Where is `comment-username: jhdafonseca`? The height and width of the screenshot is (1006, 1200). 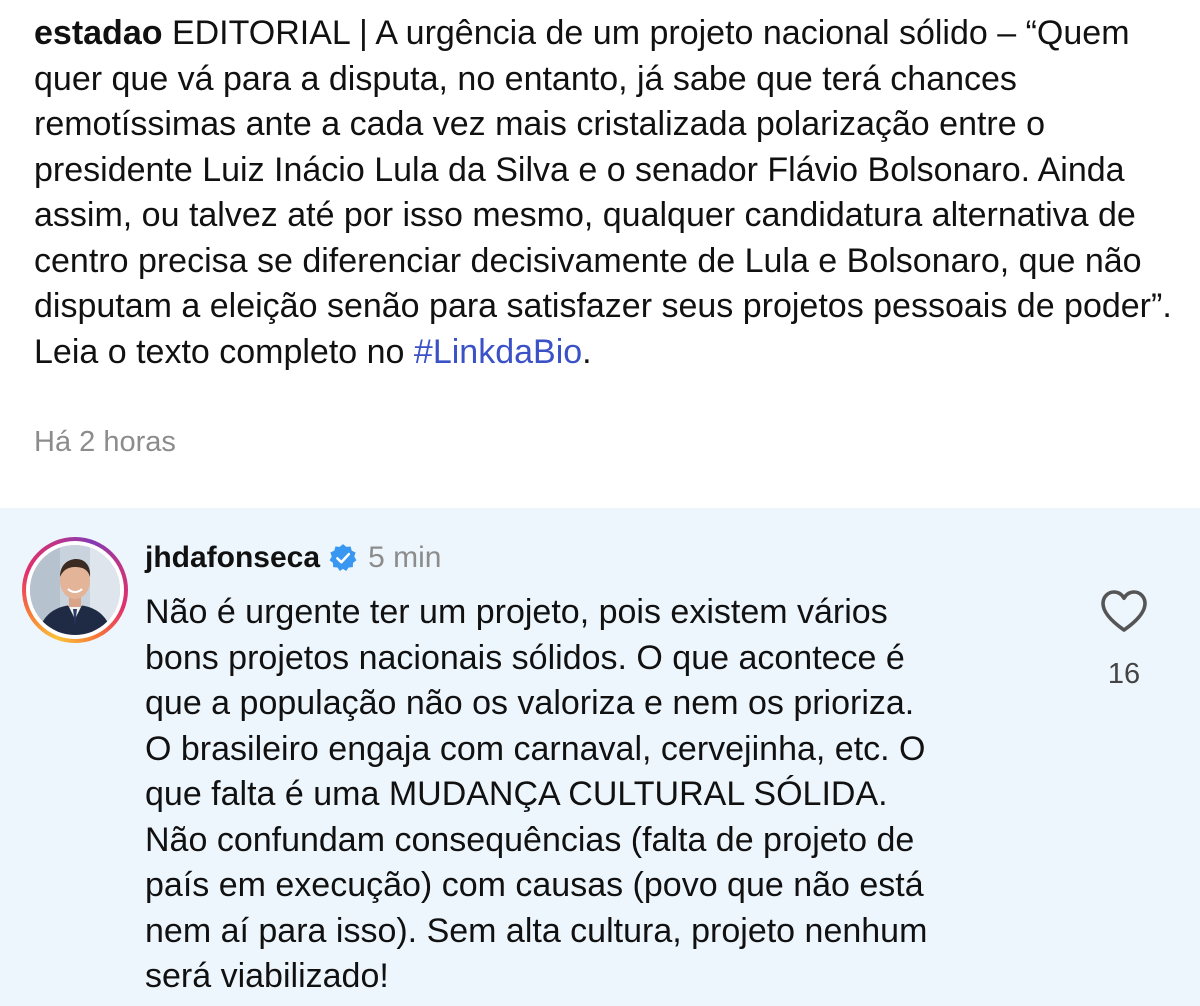 comment-username: jhdafonseca is located at coordinates (232, 558).